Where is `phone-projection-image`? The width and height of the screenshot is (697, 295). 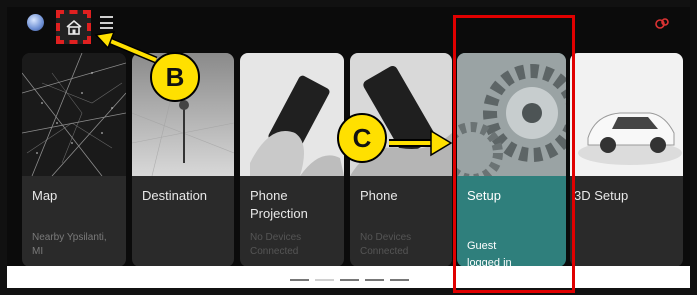 phone-projection-image is located at coordinates (292, 114).